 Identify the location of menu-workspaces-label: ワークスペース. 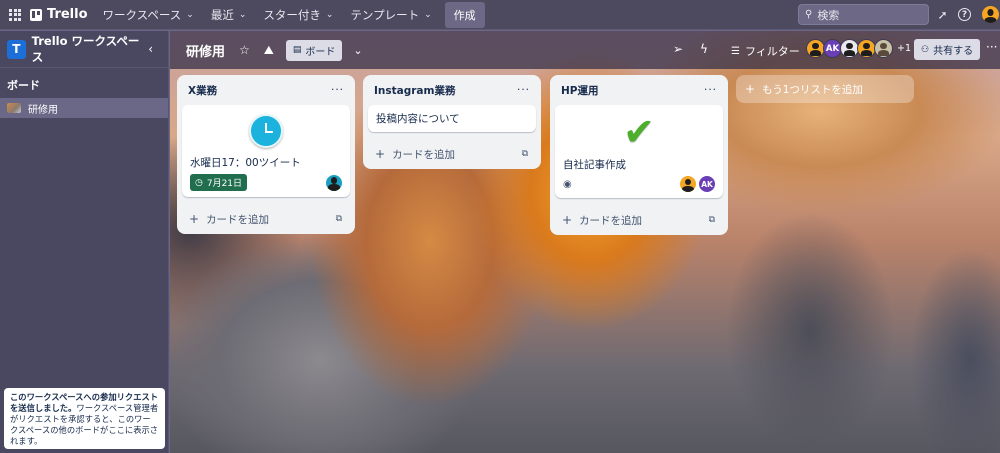
(142, 14).